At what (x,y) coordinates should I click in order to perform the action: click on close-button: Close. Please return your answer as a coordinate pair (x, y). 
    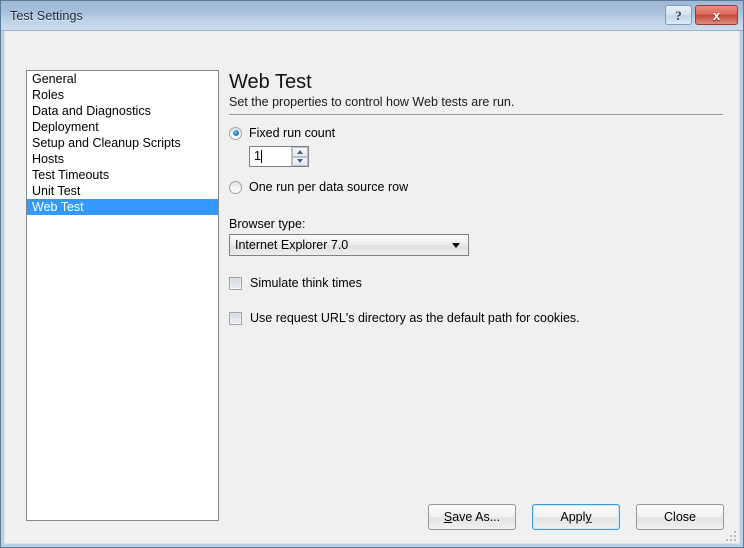
    Looking at the image, I should click on (680, 517).